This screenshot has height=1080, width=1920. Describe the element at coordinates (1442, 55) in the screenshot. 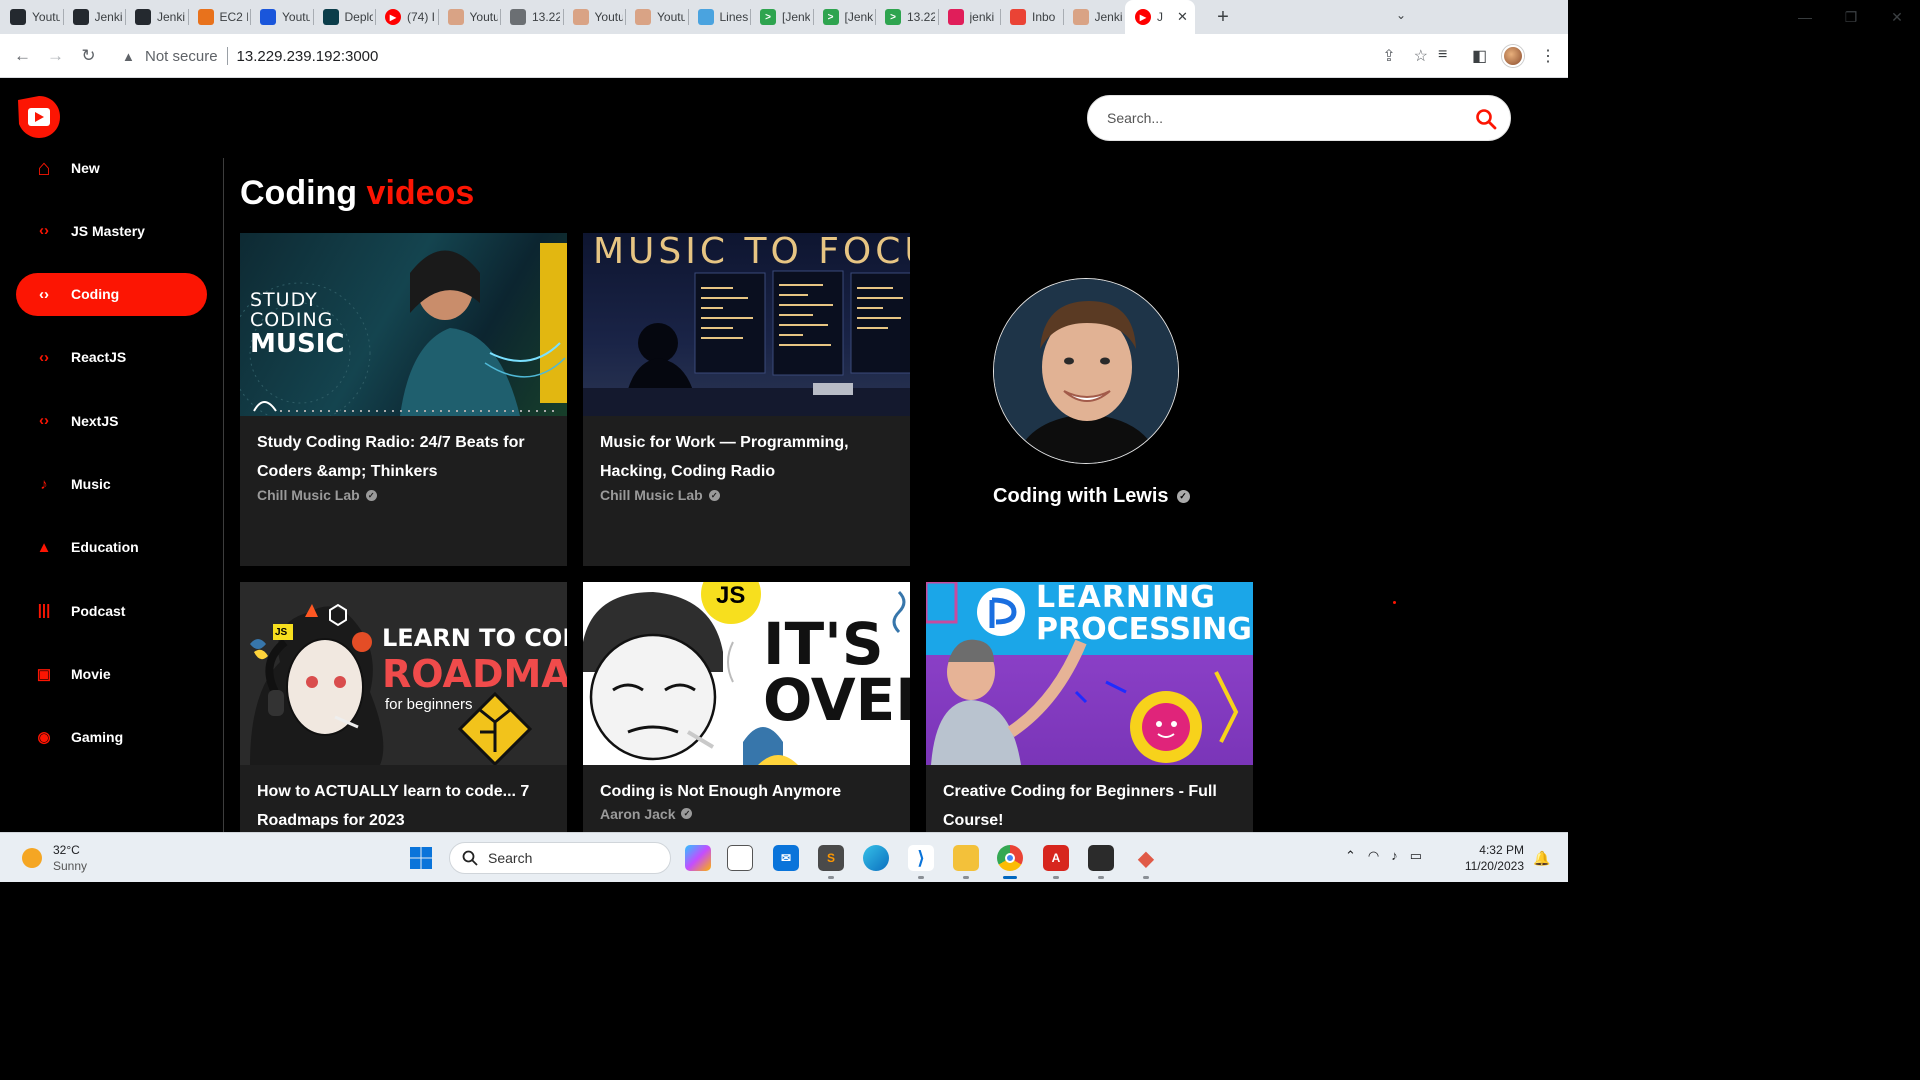

I see `reading-list-icon: ≡` at that location.